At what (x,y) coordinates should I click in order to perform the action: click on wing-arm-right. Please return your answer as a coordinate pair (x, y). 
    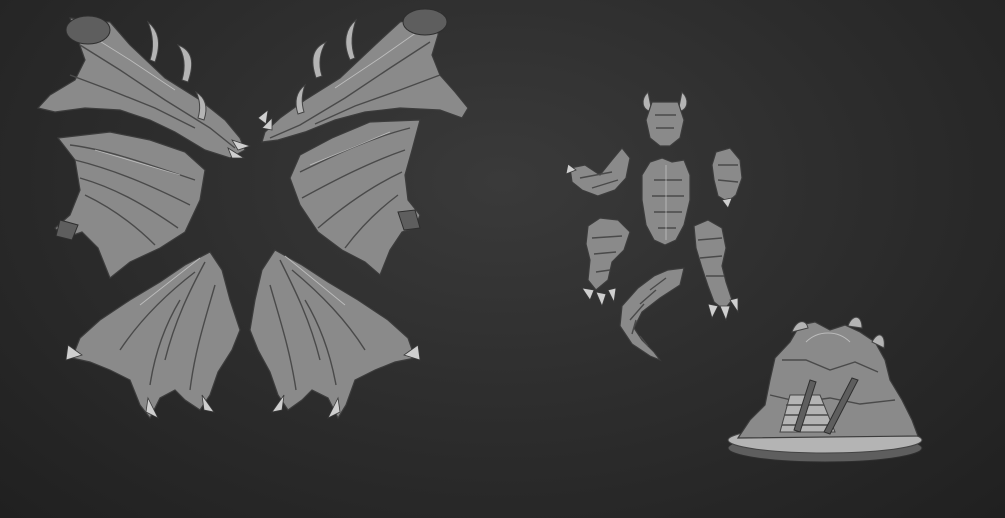
    Looking at the image, I should click on (363, 75).